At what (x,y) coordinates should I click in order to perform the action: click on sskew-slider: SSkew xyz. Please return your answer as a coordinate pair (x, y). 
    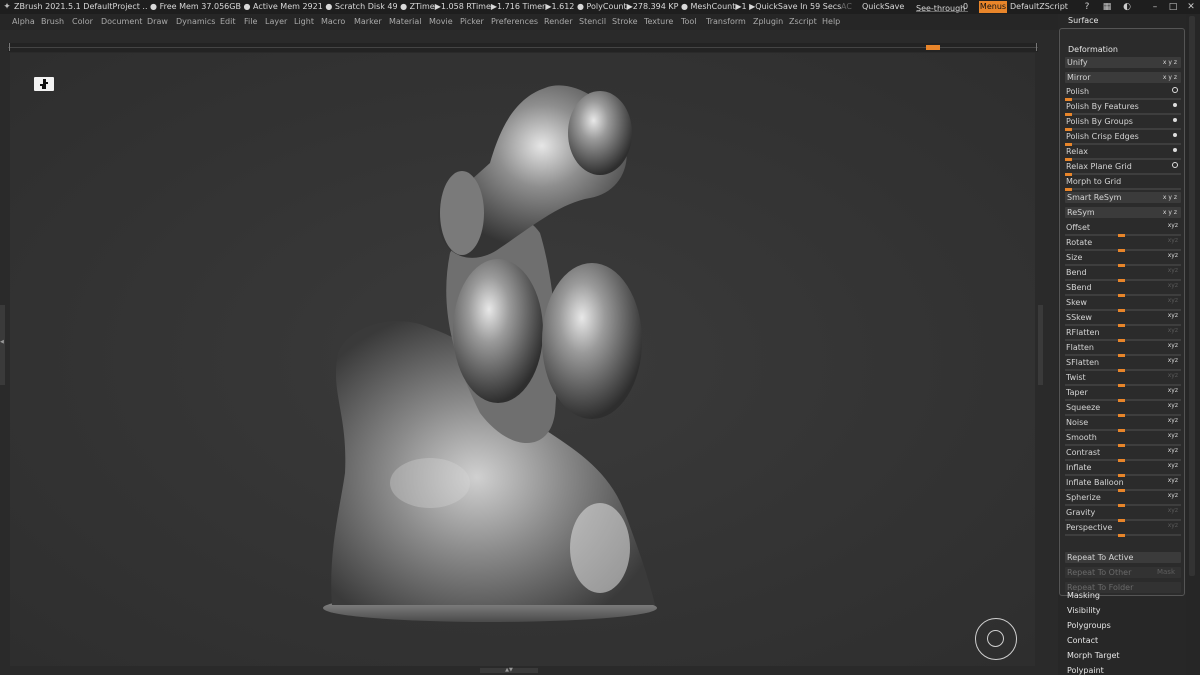
    Looking at the image, I should click on (1123, 319).